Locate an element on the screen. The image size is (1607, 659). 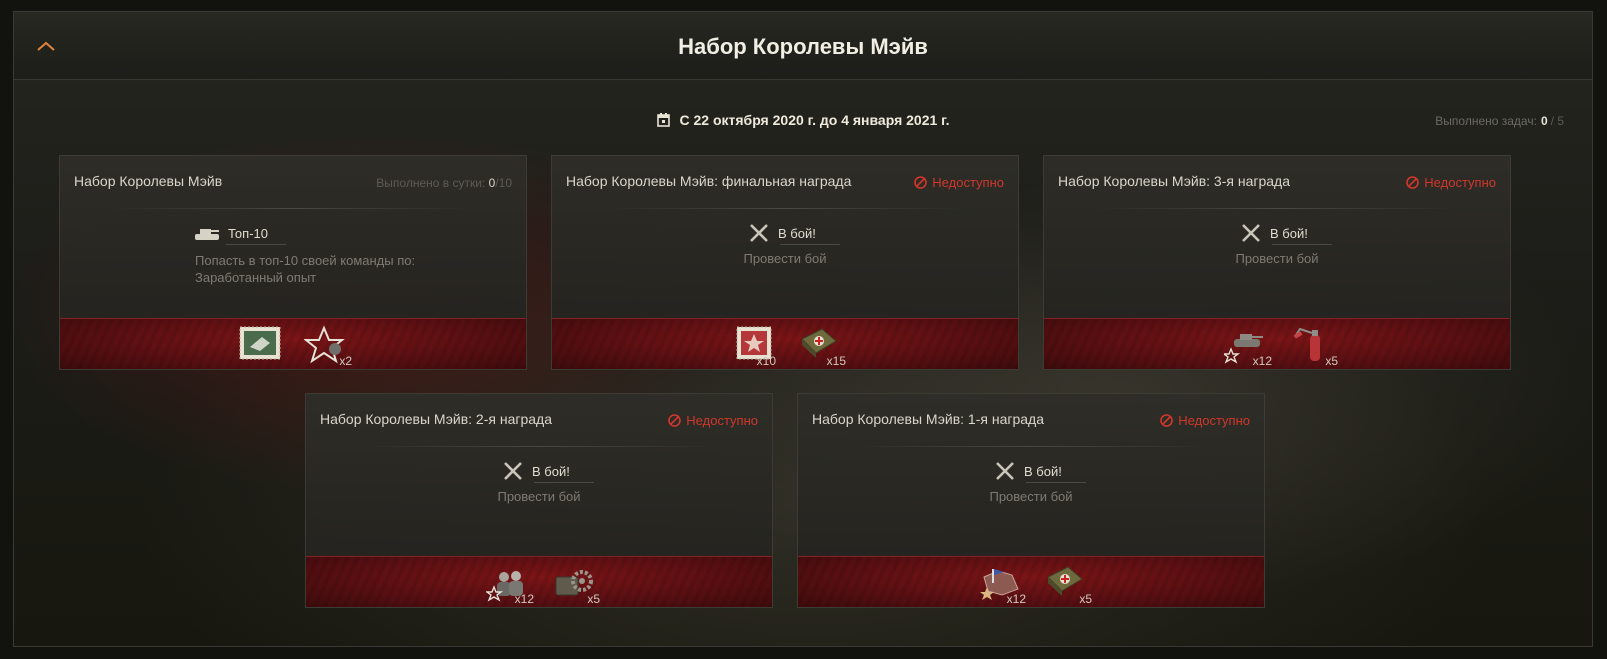
rewards-band: x10 x15 is located at coordinates (785, 343).